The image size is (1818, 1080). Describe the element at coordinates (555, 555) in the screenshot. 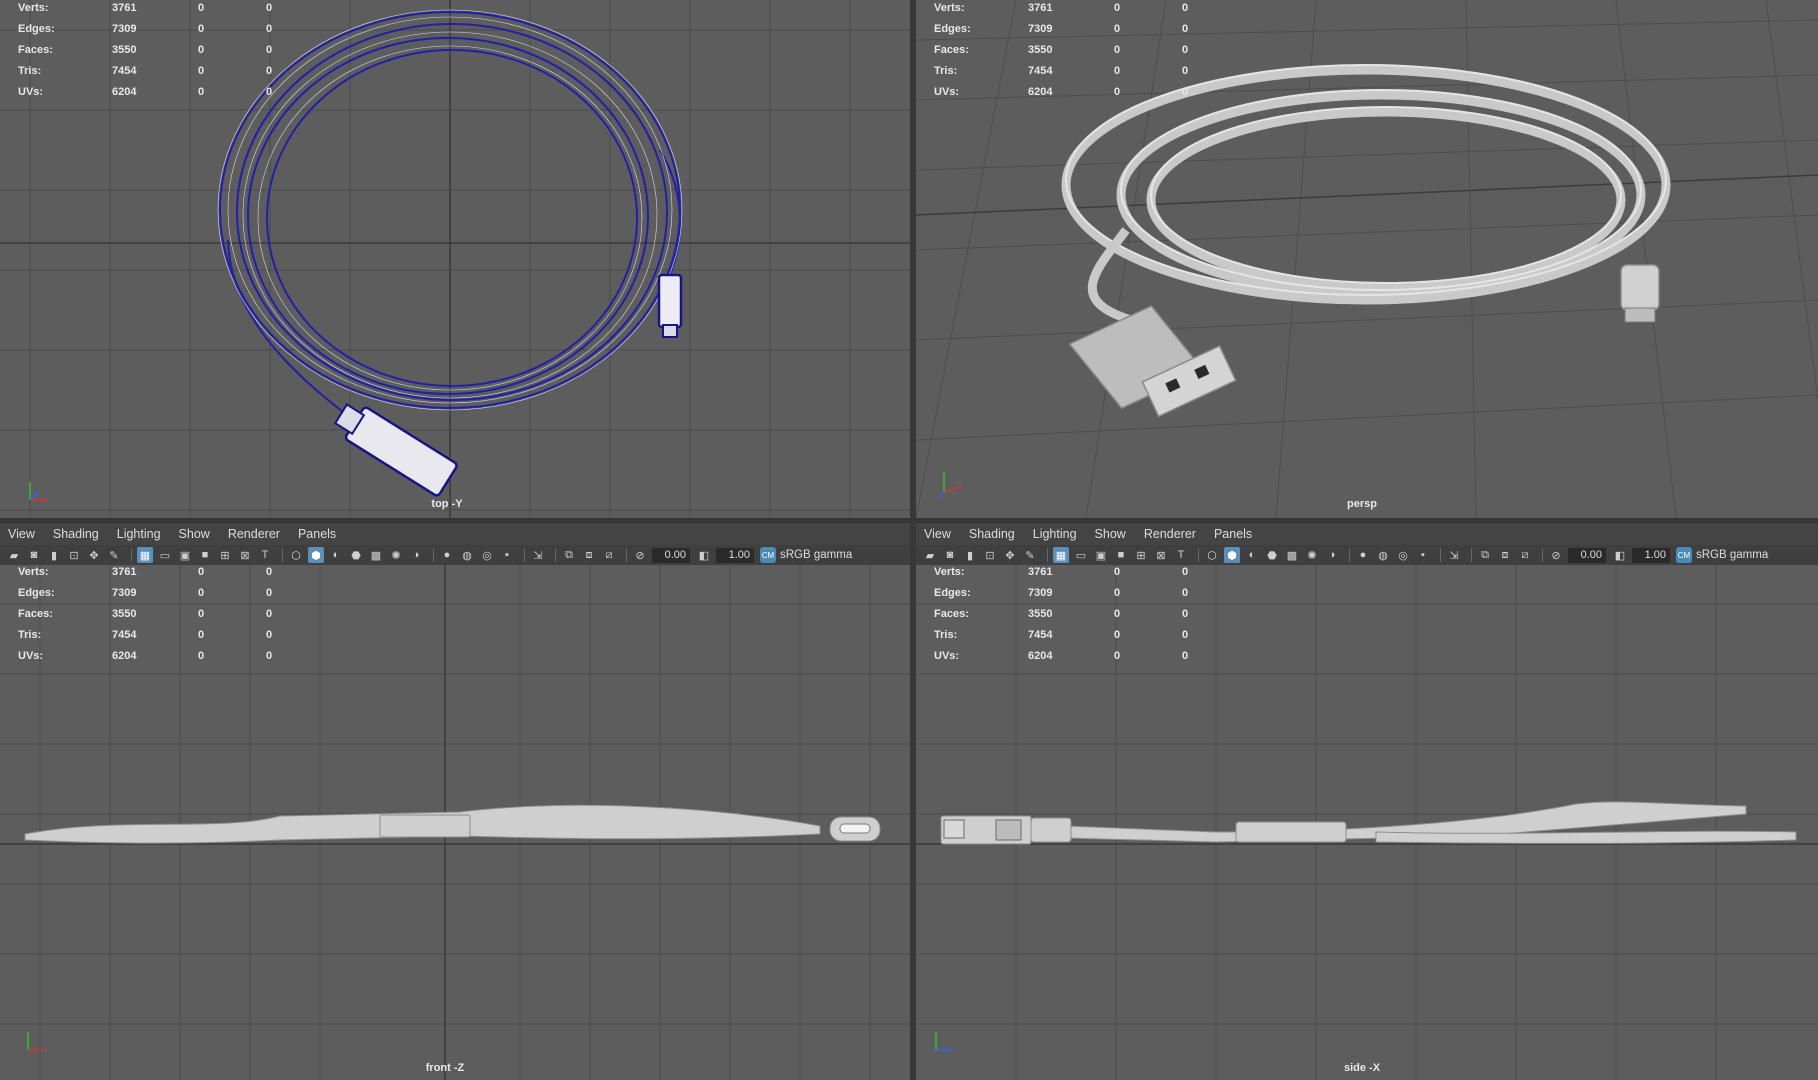

I see `separator` at that location.